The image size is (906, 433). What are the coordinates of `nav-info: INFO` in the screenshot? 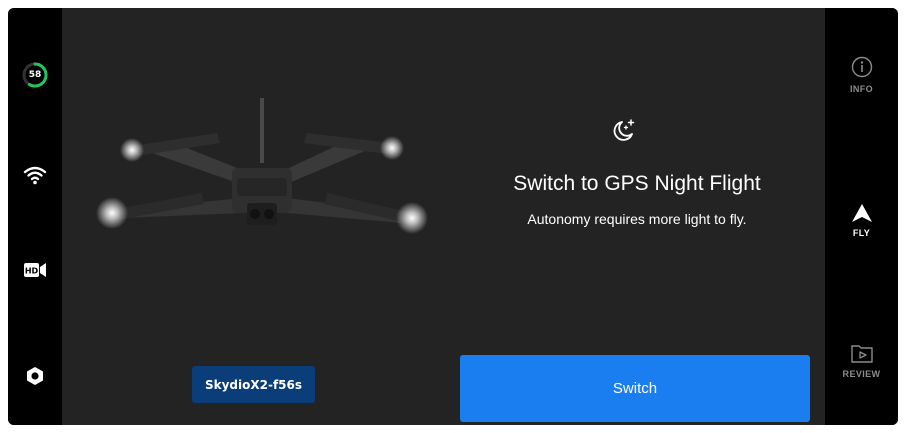 It's located at (861, 75).